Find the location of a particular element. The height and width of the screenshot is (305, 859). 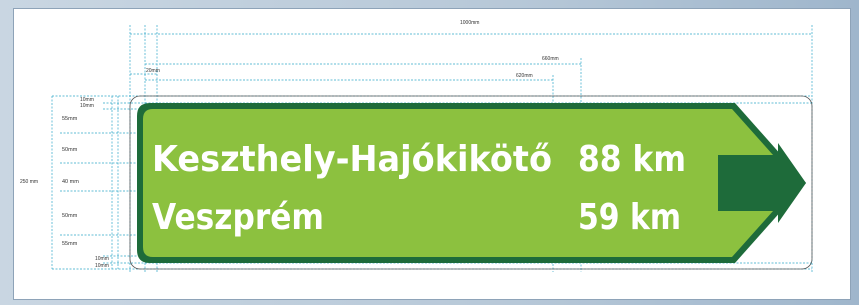

arrow-icon is located at coordinates (762, 183).